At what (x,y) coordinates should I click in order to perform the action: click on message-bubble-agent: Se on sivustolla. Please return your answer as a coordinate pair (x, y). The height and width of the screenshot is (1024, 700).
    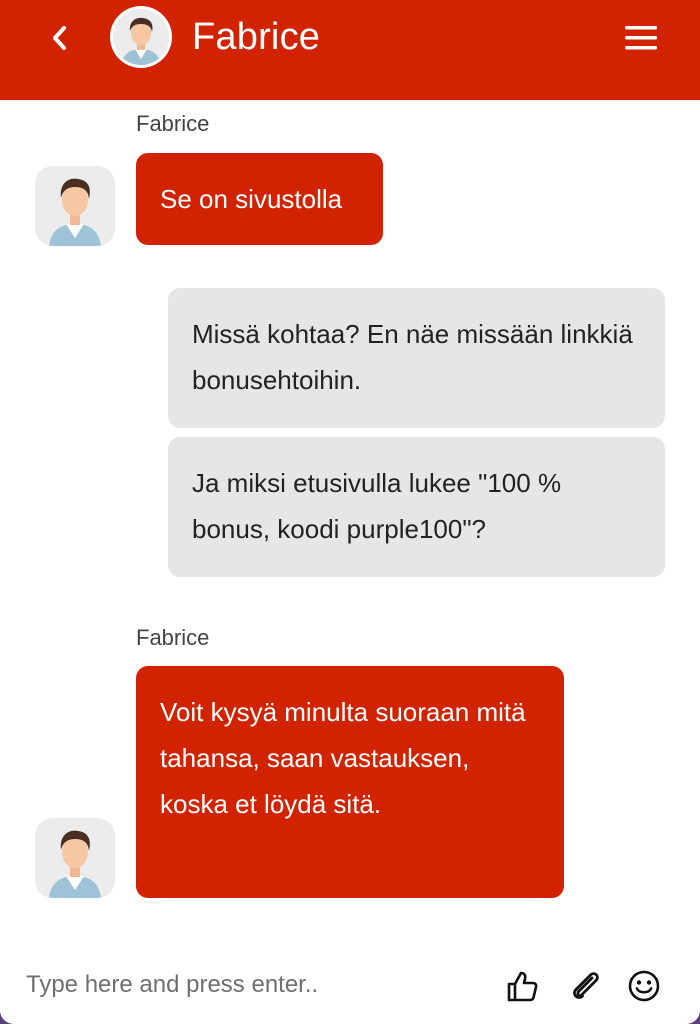
    Looking at the image, I should click on (259, 199).